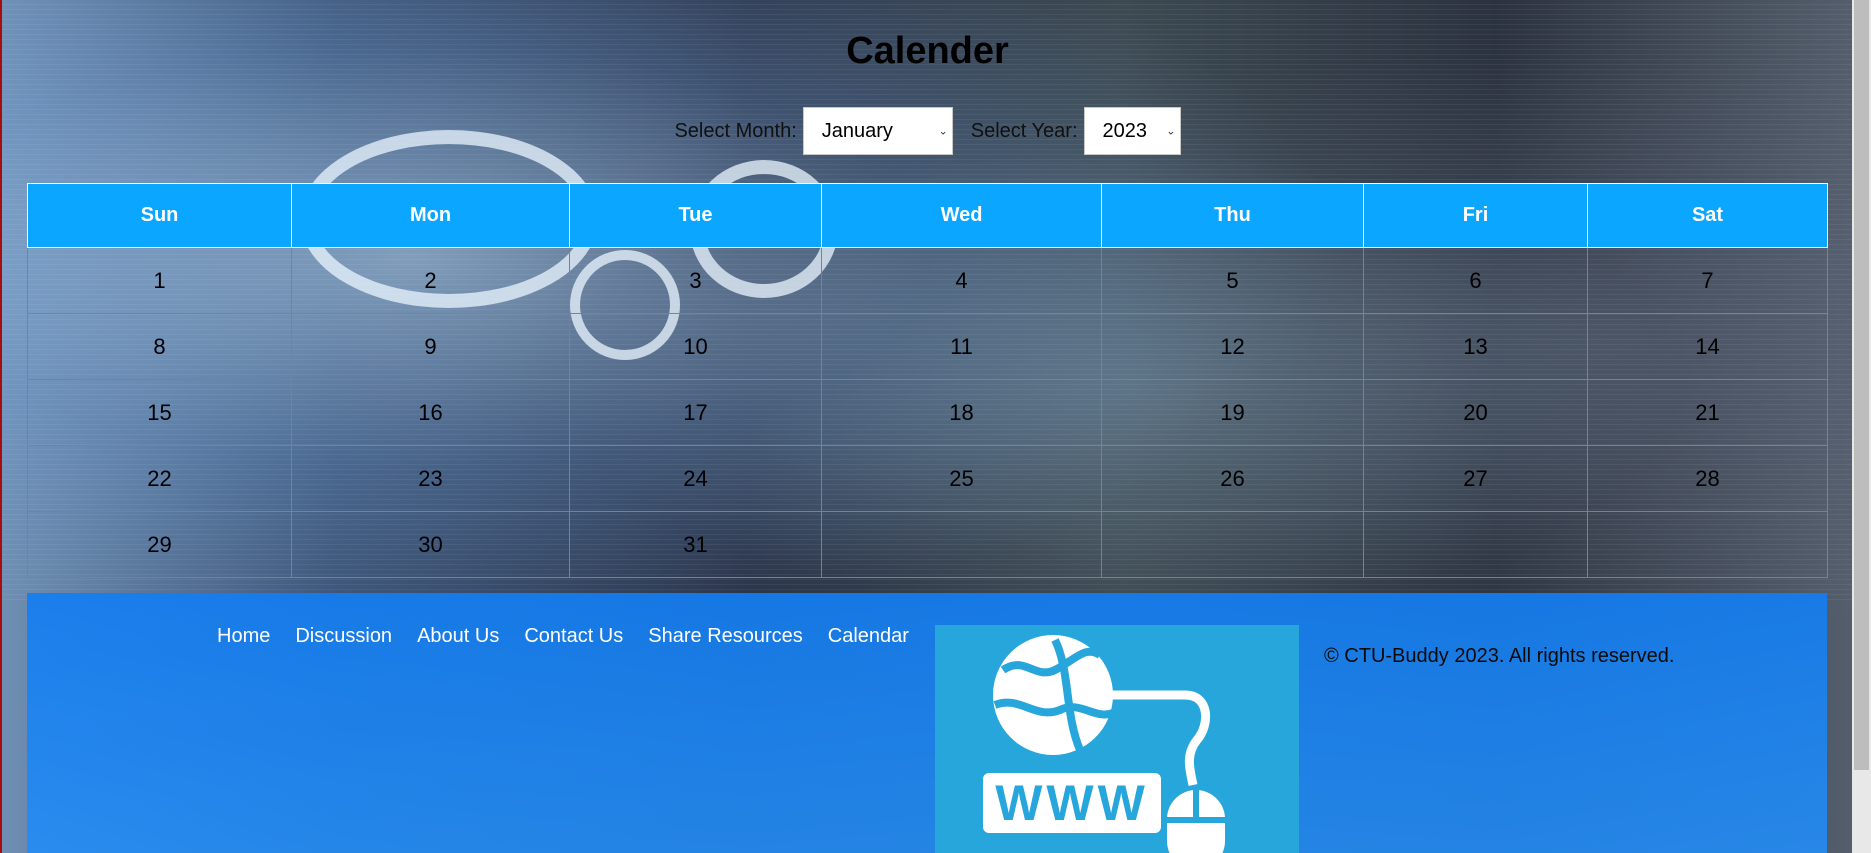  Describe the element at coordinates (159, 280) in the screenshot. I see `day-cell: 1` at that location.